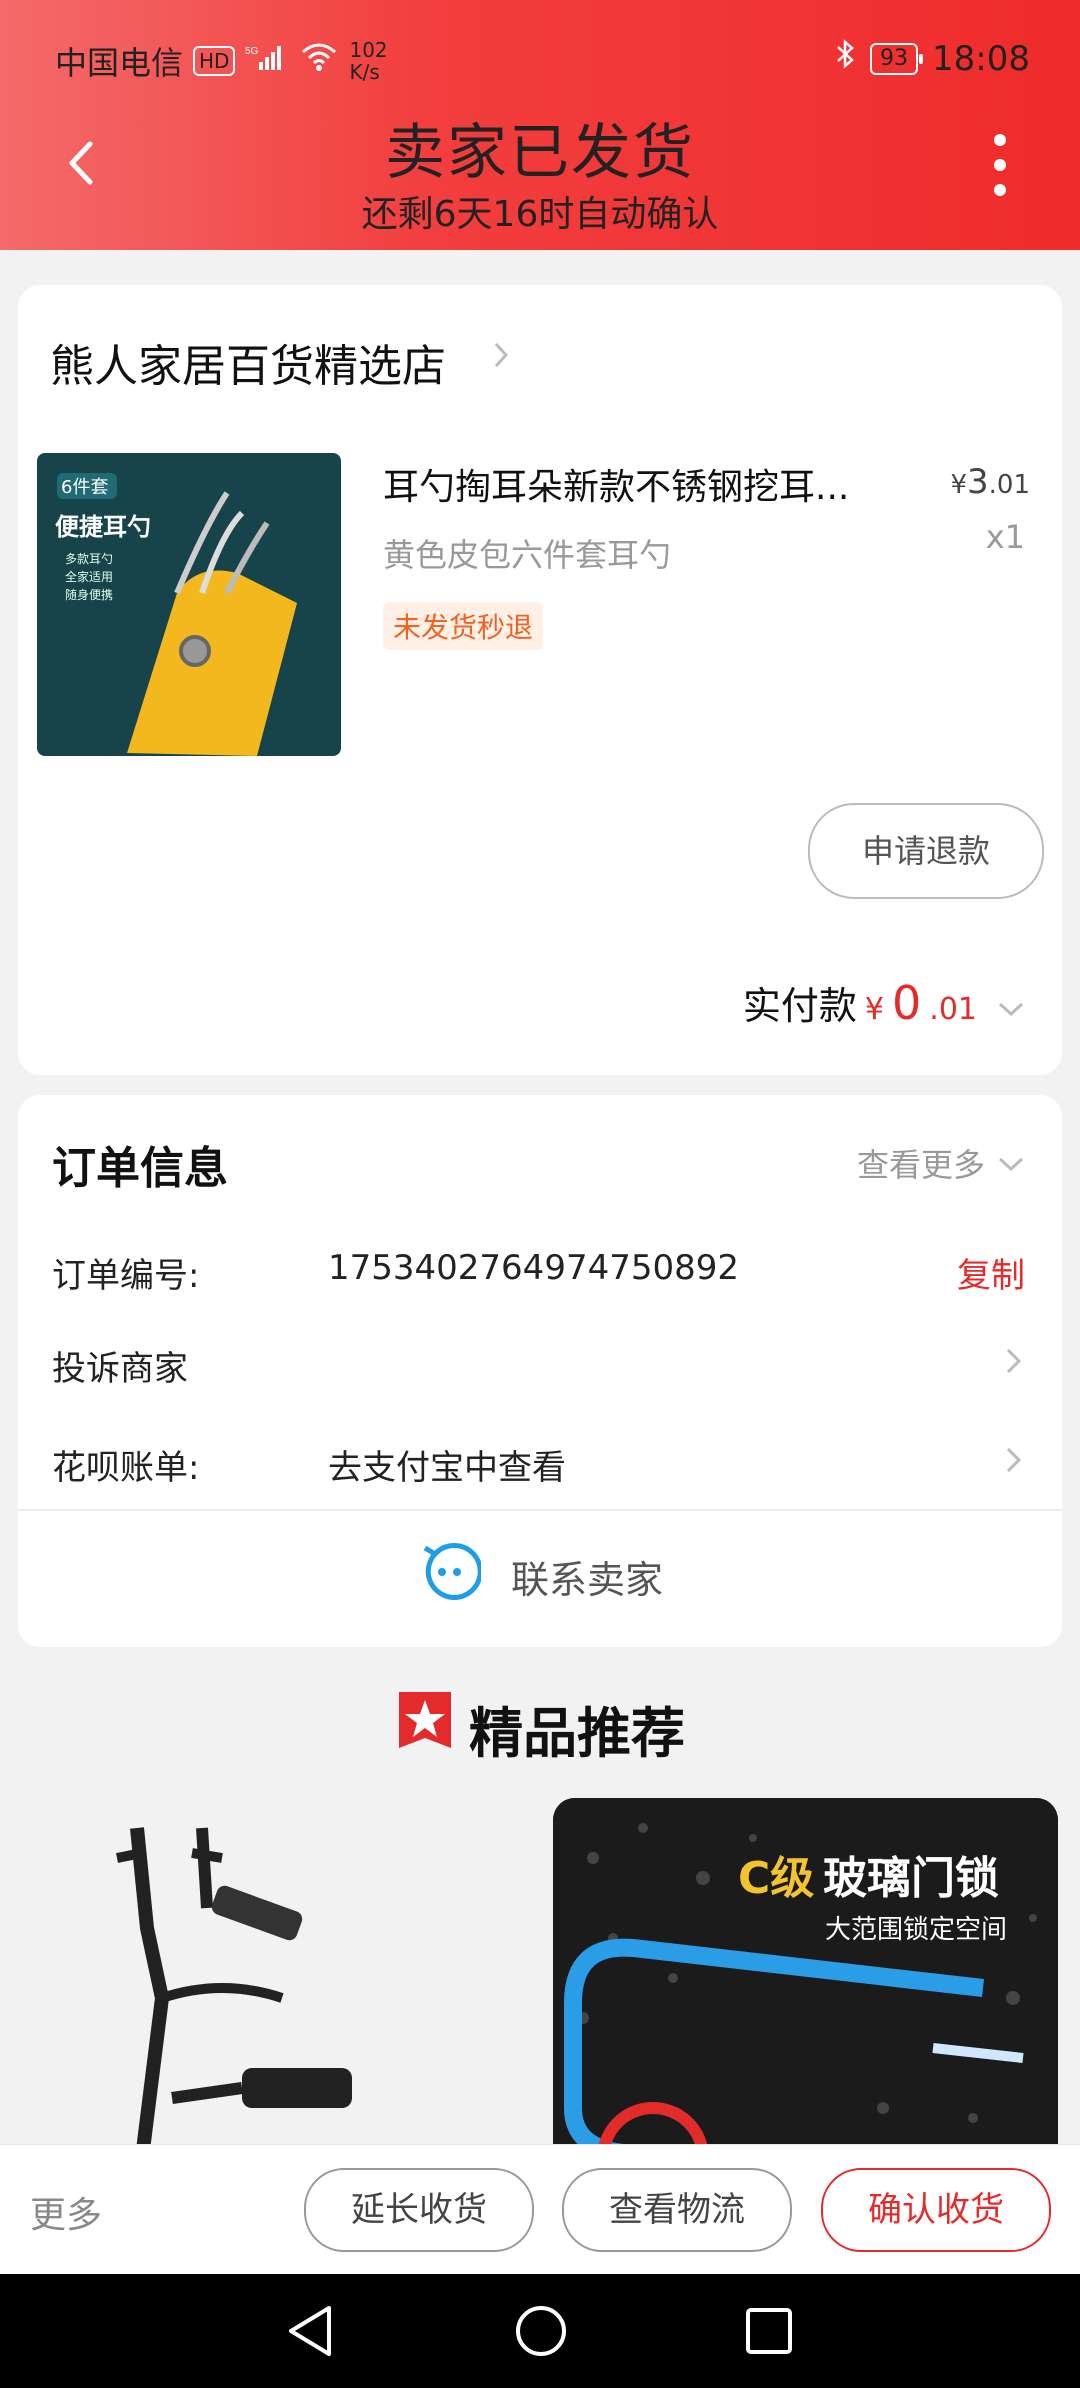  I want to click on product-sku: 黄色皮包六件套耳勺, so click(527, 555).